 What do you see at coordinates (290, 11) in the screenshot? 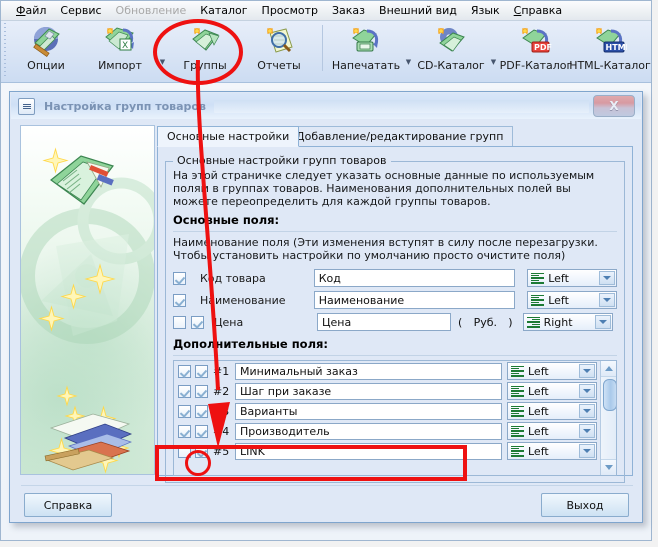
I see `menu-item-view: Просмотр` at bounding box center [290, 11].